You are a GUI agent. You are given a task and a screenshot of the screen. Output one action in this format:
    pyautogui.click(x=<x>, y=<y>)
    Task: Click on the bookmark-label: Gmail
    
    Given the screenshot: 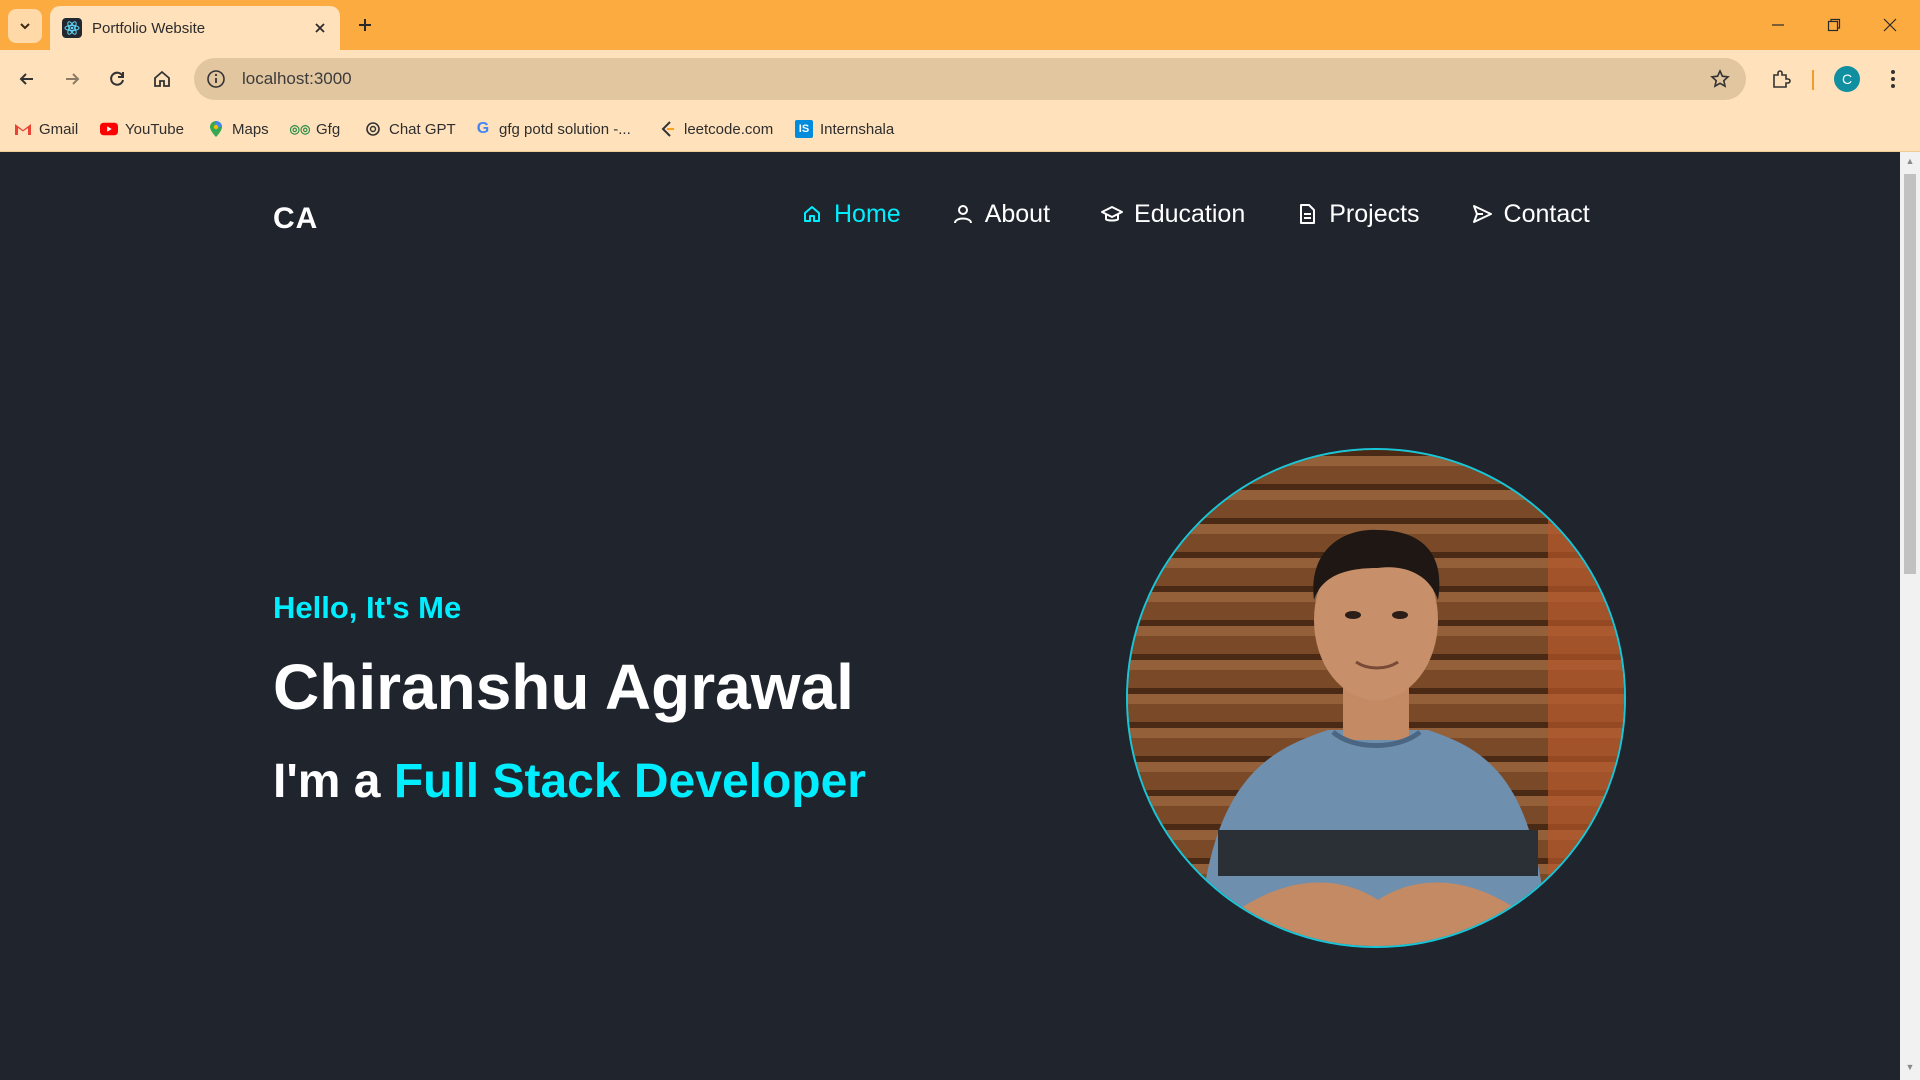 What is the action you would take?
    pyautogui.click(x=59, y=129)
    